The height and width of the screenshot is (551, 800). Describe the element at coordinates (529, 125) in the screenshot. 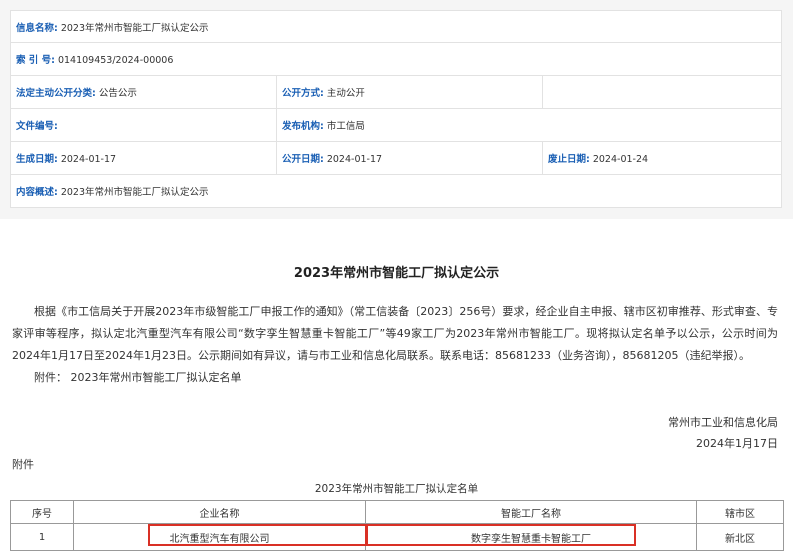

I see `publisher-cell: 发布机构: 市工信局` at that location.